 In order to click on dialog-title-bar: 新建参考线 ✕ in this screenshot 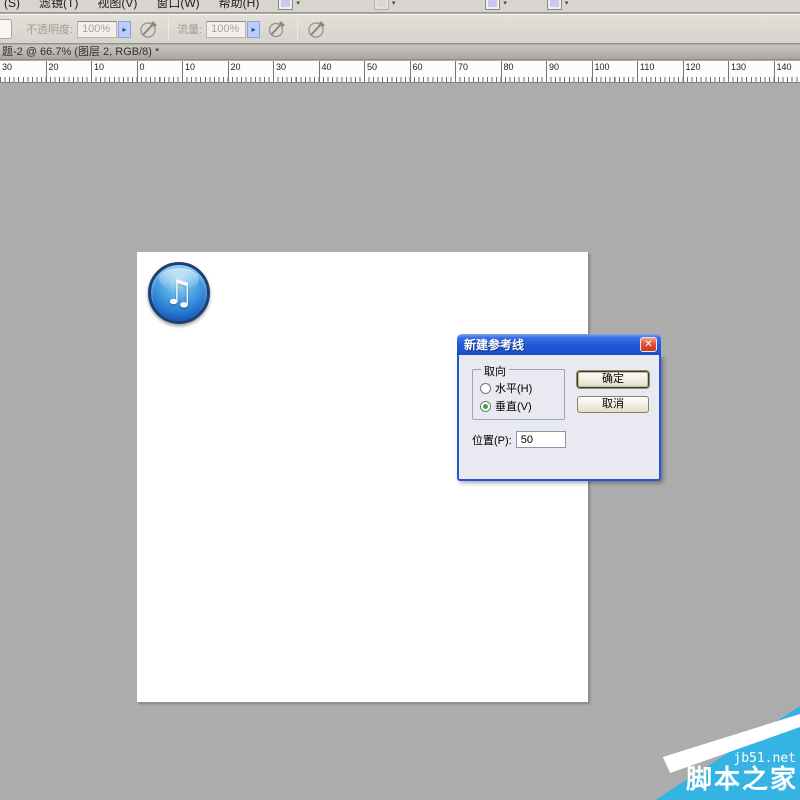, I will do `click(559, 344)`.